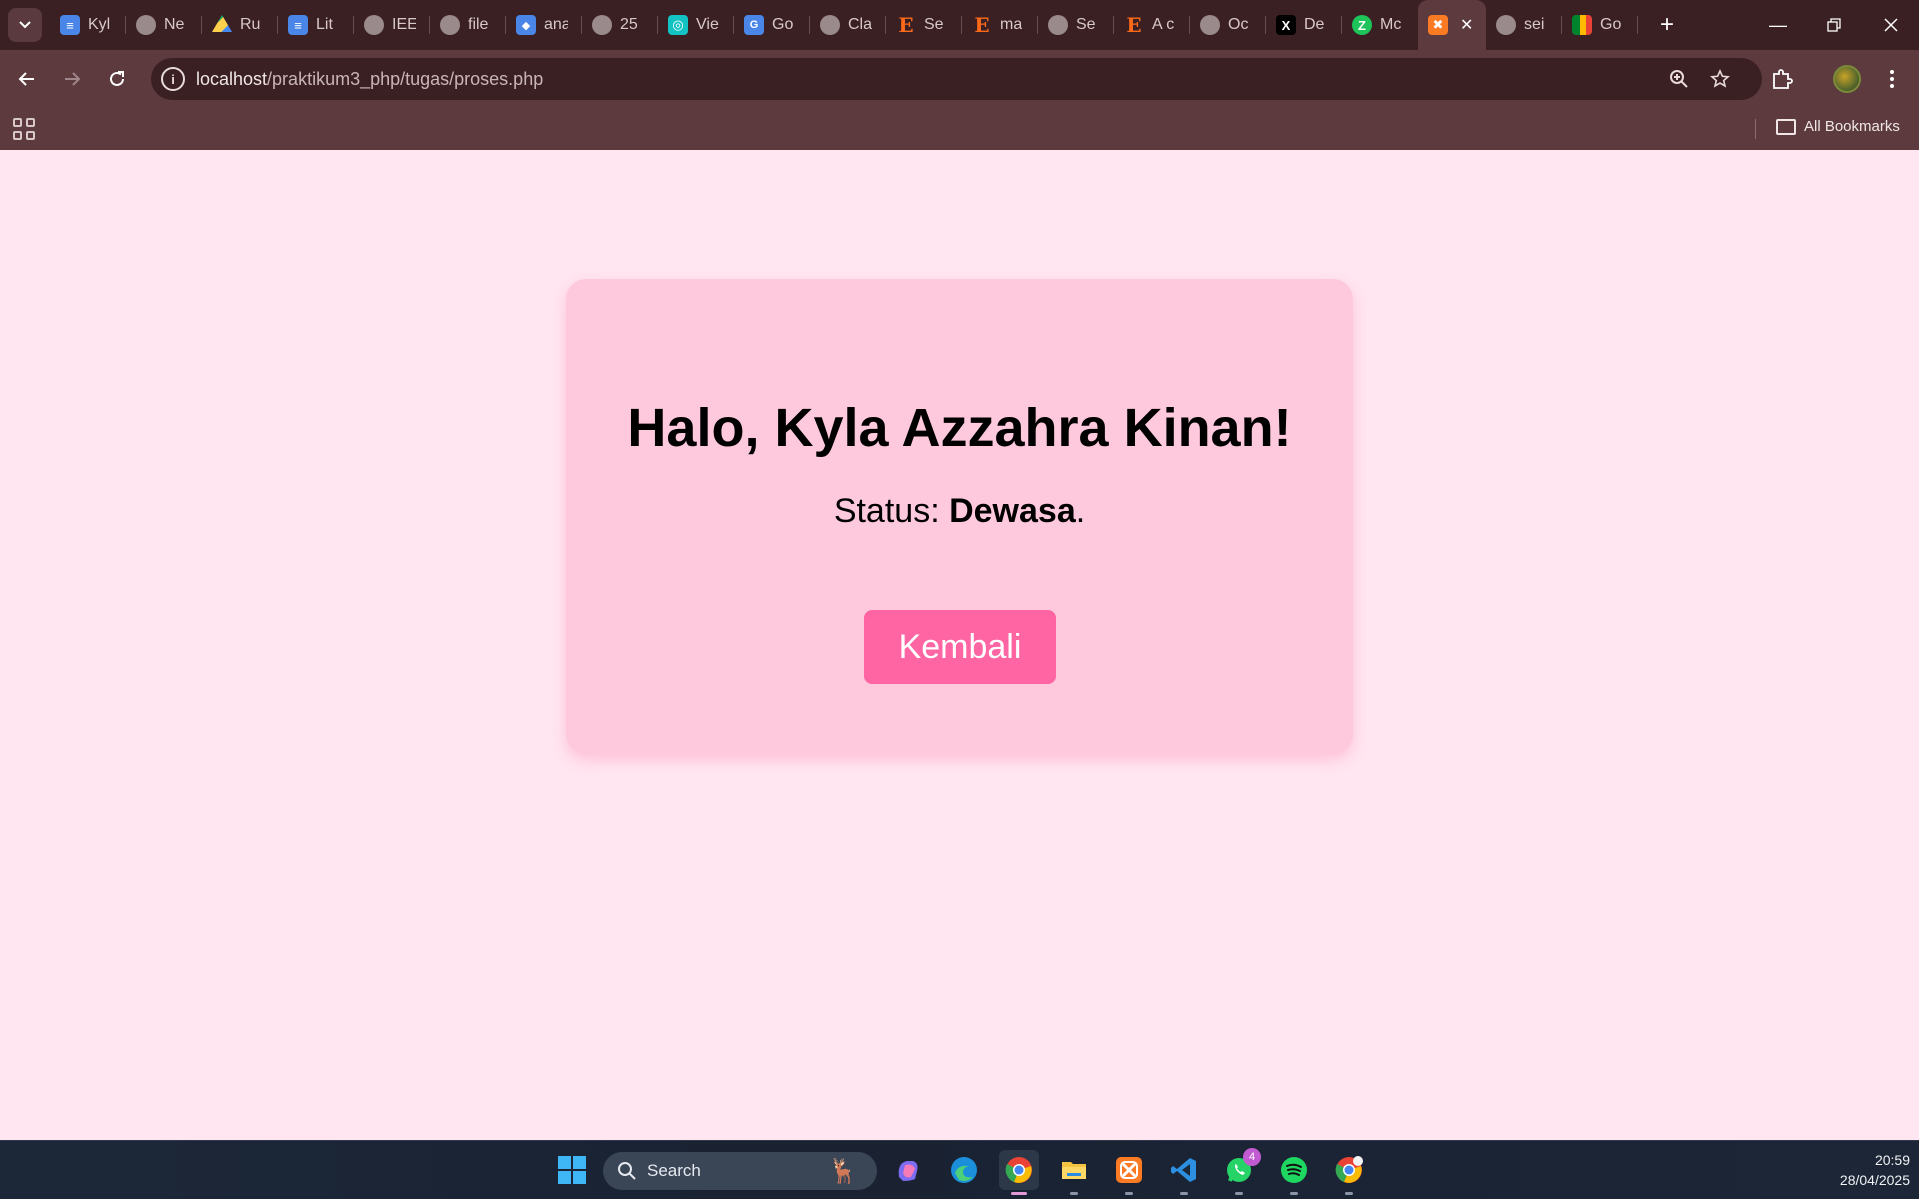  Describe the element at coordinates (405, 79) in the screenshot. I see `url-path: /praktikum3_php/tugas/proses.php` at that location.